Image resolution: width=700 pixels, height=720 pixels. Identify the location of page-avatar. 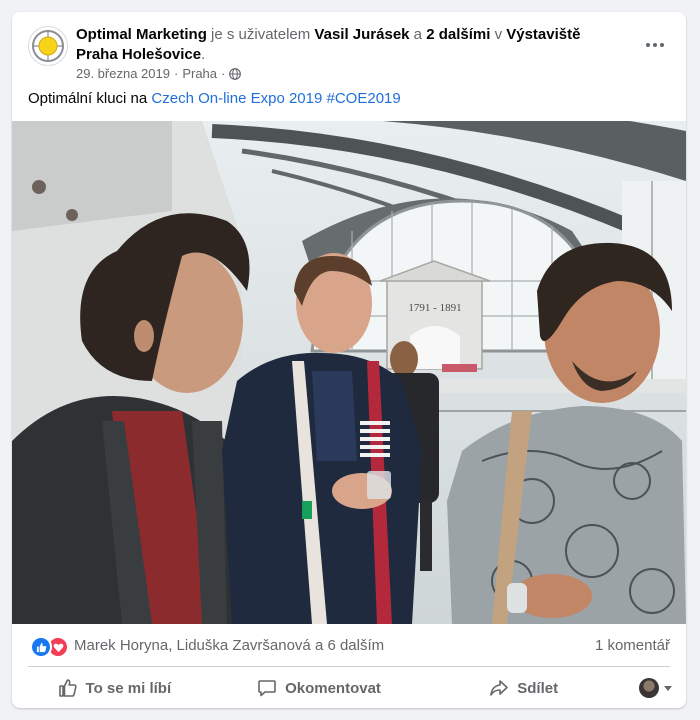
(48, 46).